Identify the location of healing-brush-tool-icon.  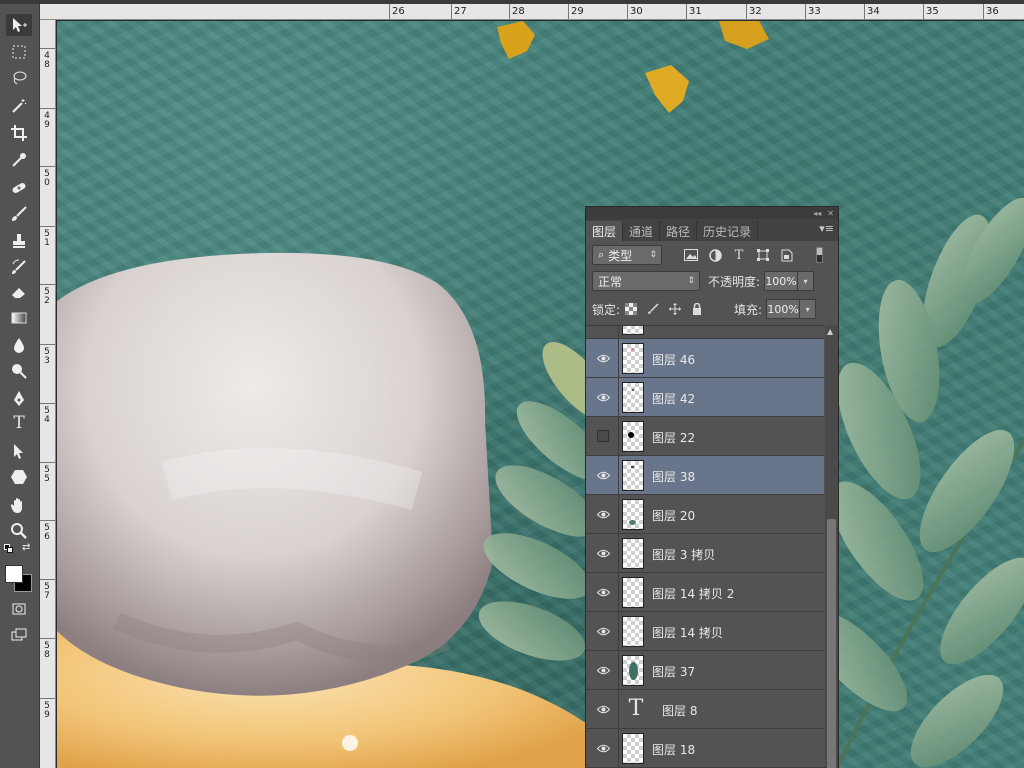
(19, 188).